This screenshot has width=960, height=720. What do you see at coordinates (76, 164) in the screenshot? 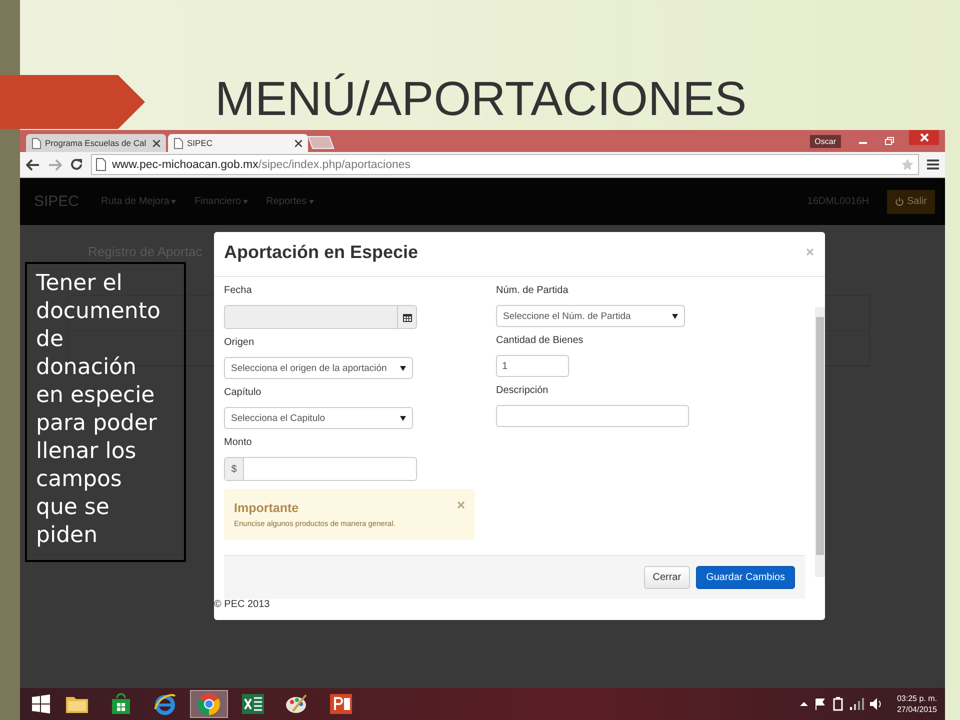
I see `reload-icon` at bounding box center [76, 164].